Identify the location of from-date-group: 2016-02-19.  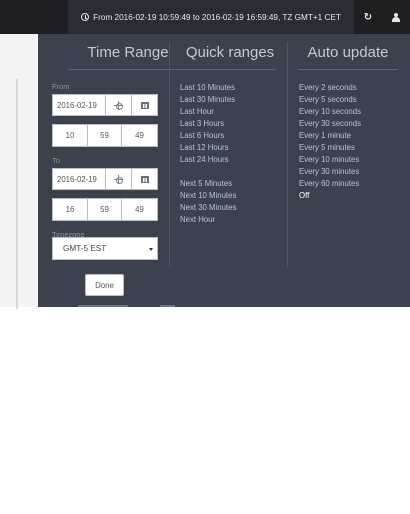
(105, 105).